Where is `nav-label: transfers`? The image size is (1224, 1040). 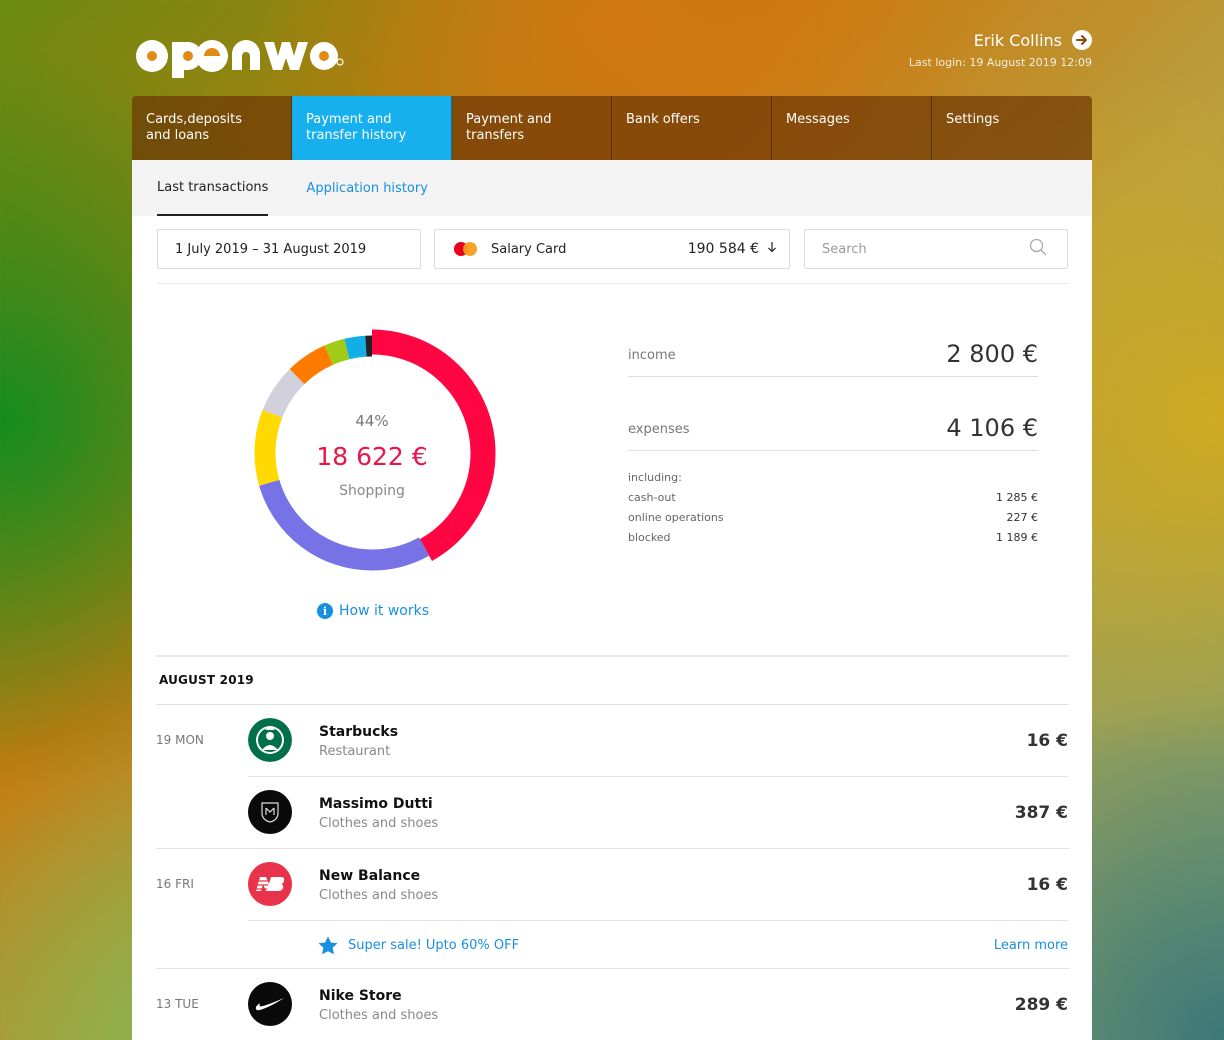 nav-label: transfers is located at coordinates (495, 135).